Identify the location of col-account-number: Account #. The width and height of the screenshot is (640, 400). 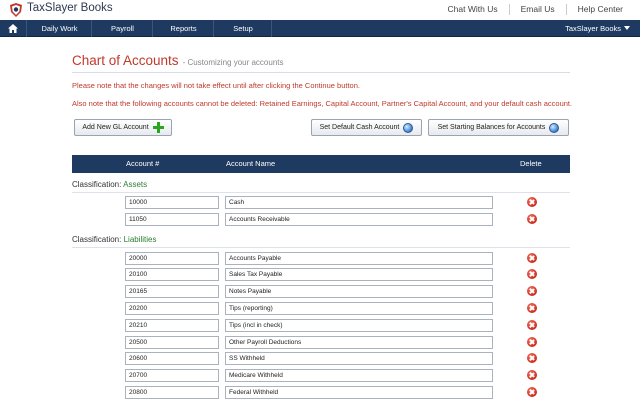
(143, 163).